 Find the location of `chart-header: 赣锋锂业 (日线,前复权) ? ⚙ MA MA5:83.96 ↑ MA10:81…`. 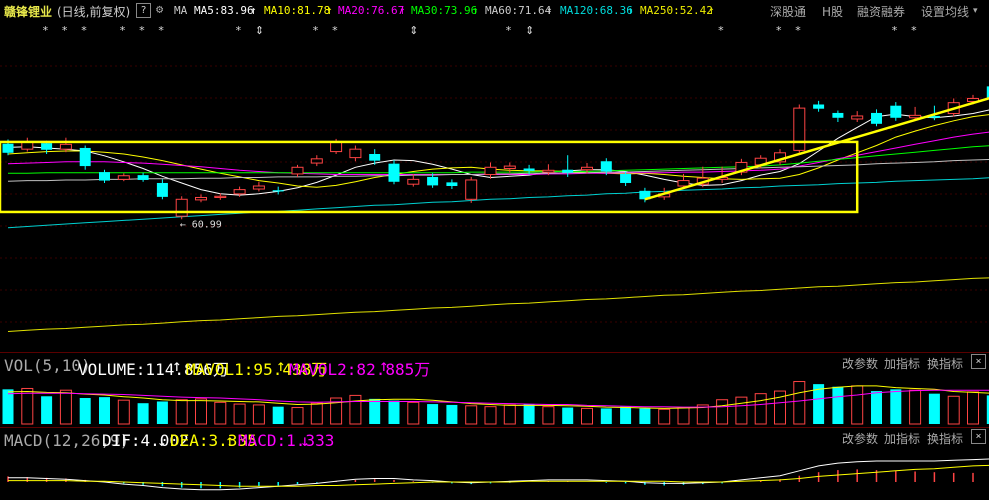

chart-header: 赣锋锂业 (日线,前复权) ? ⚙ MA MA5:83.96 ↑ MA10:81… is located at coordinates (494, 11).